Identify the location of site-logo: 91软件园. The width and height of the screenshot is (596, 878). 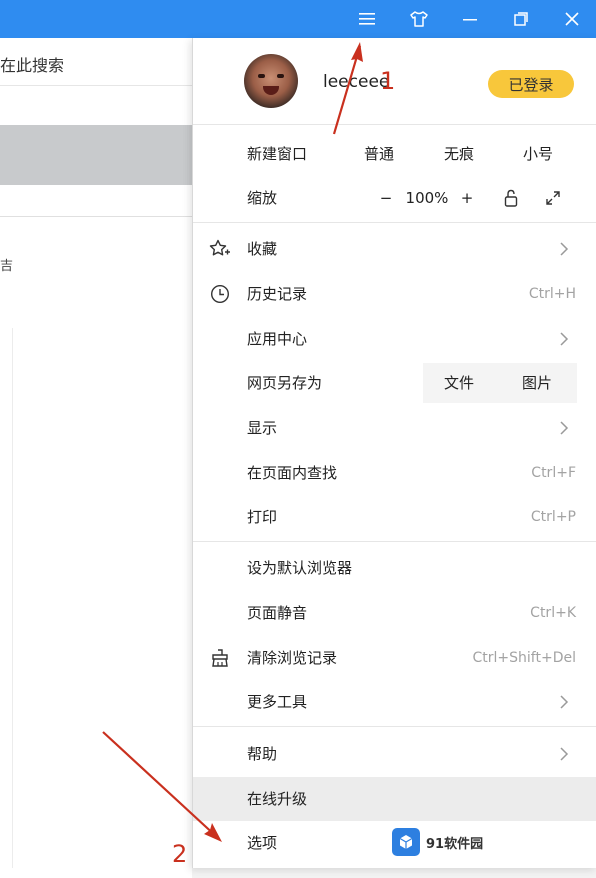
(438, 842).